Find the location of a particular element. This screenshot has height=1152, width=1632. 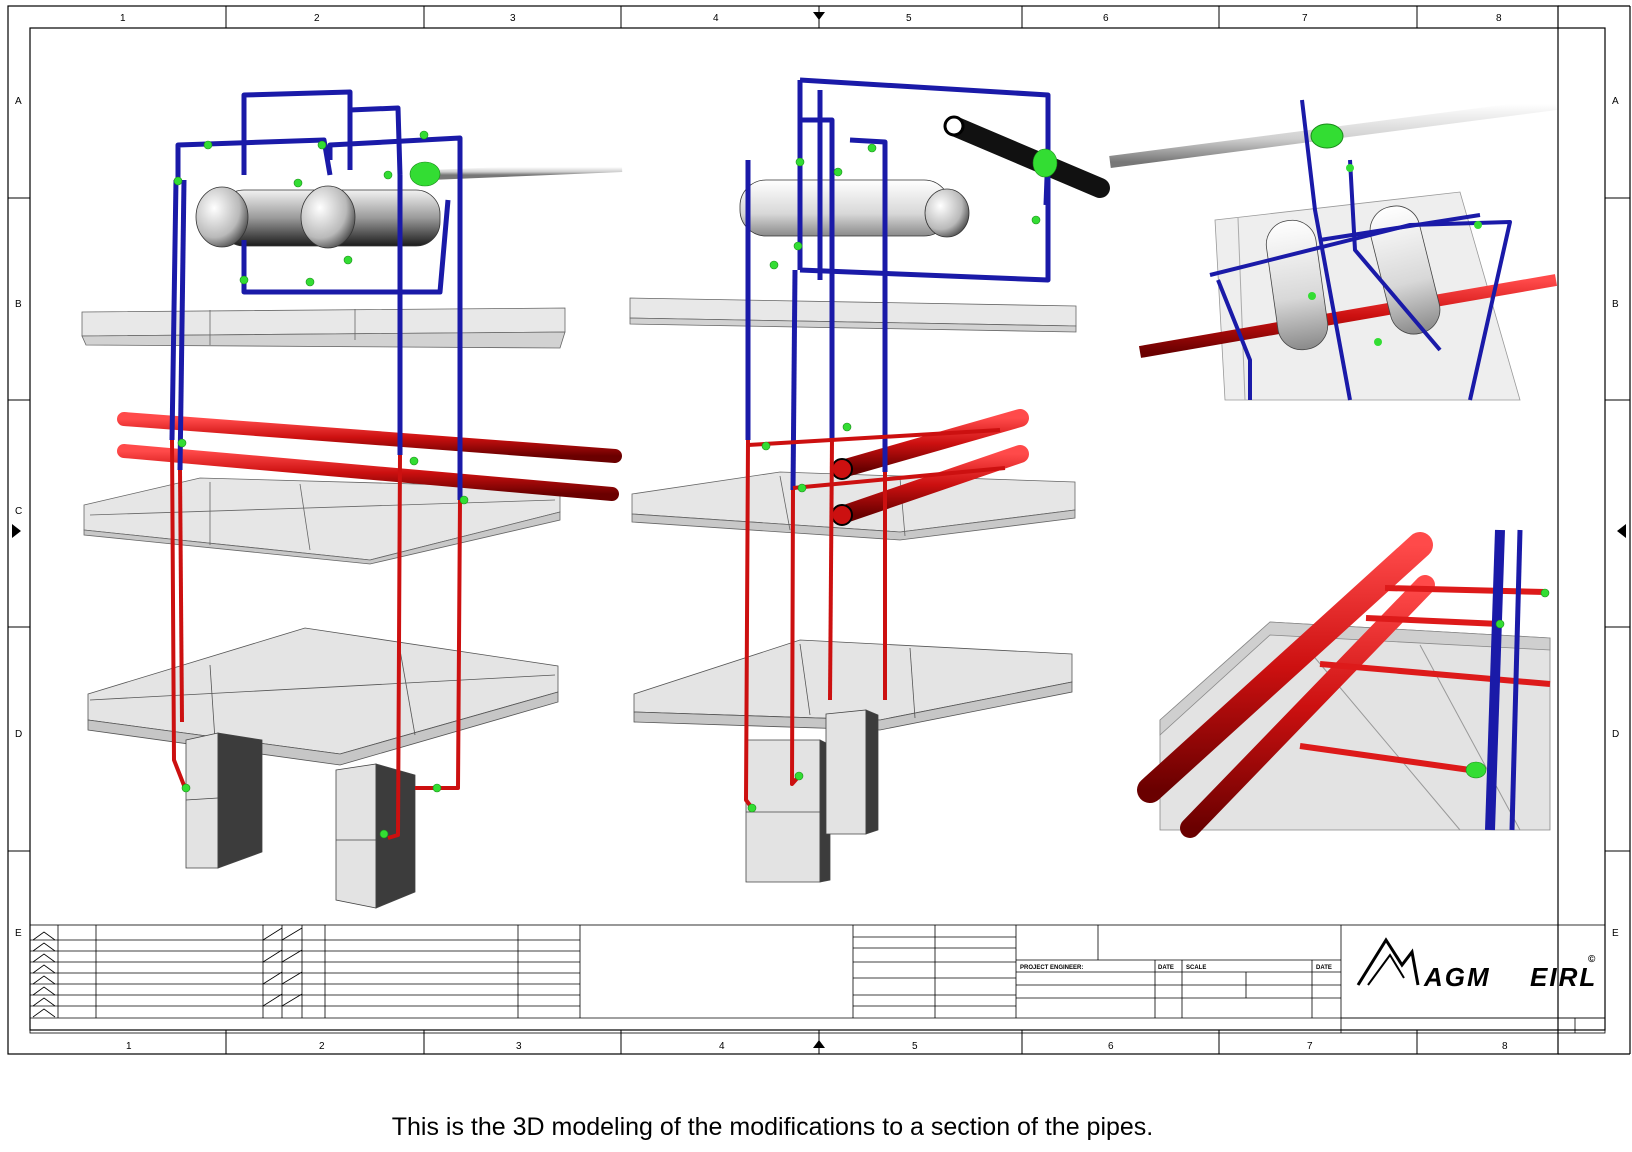

date-label-1: DATE is located at coordinates (1166, 968).